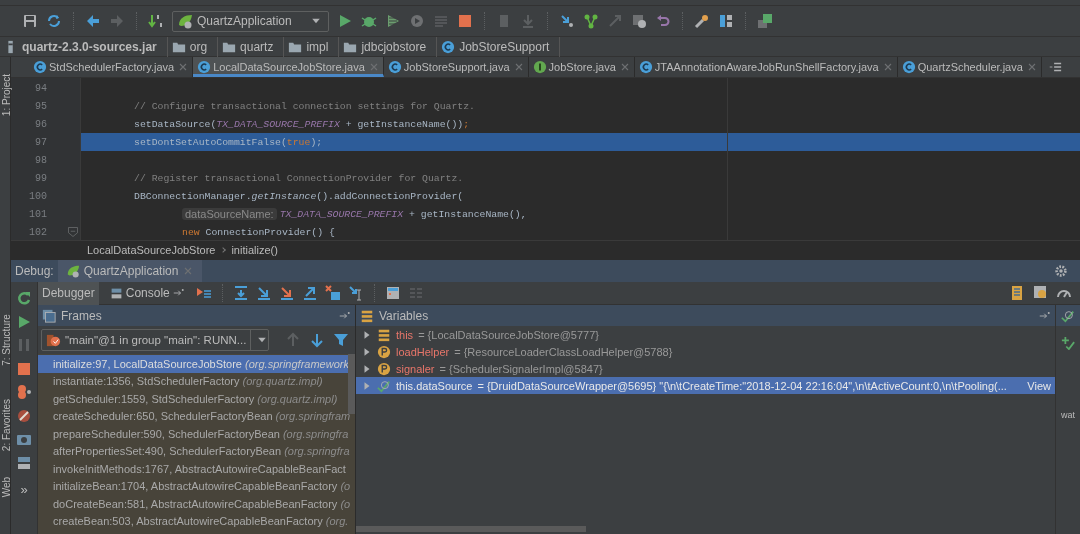 The image size is (1080, 534). Describe the element at coordinates (388, 46) in the screenshot. I see `breadcrumb-item: jdbcjobstore` at that location.